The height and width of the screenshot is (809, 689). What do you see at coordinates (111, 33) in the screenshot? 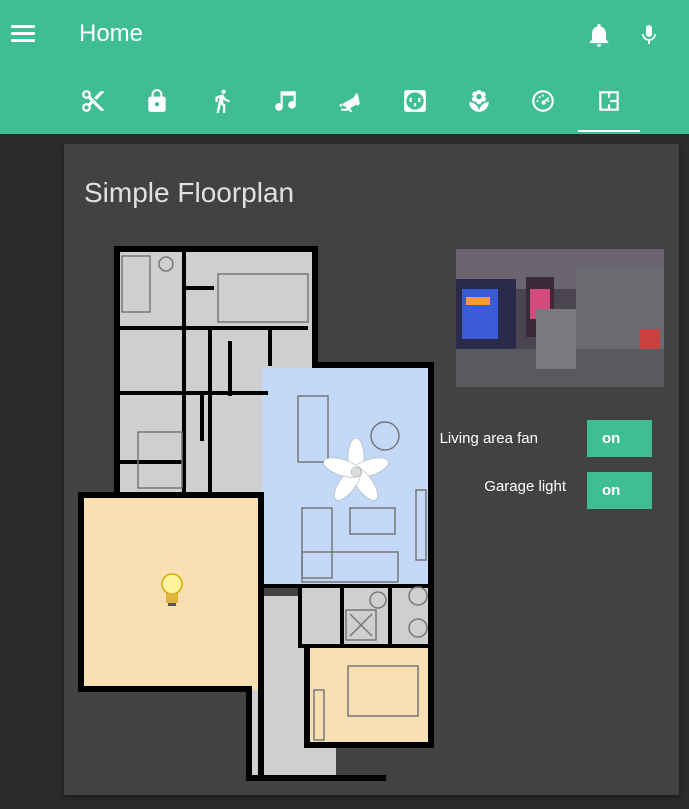
I see `app-title: Home` at bounding box center [111, 33].